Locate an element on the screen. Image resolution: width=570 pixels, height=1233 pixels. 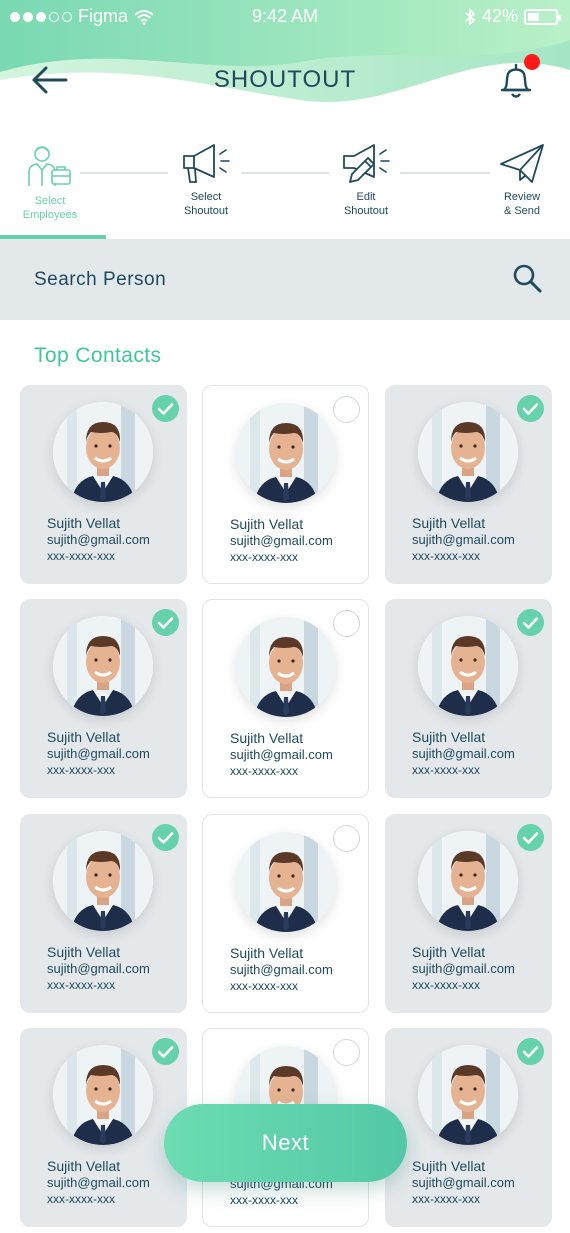
step-label-line2: Employees is located at coordinates (50, 215).